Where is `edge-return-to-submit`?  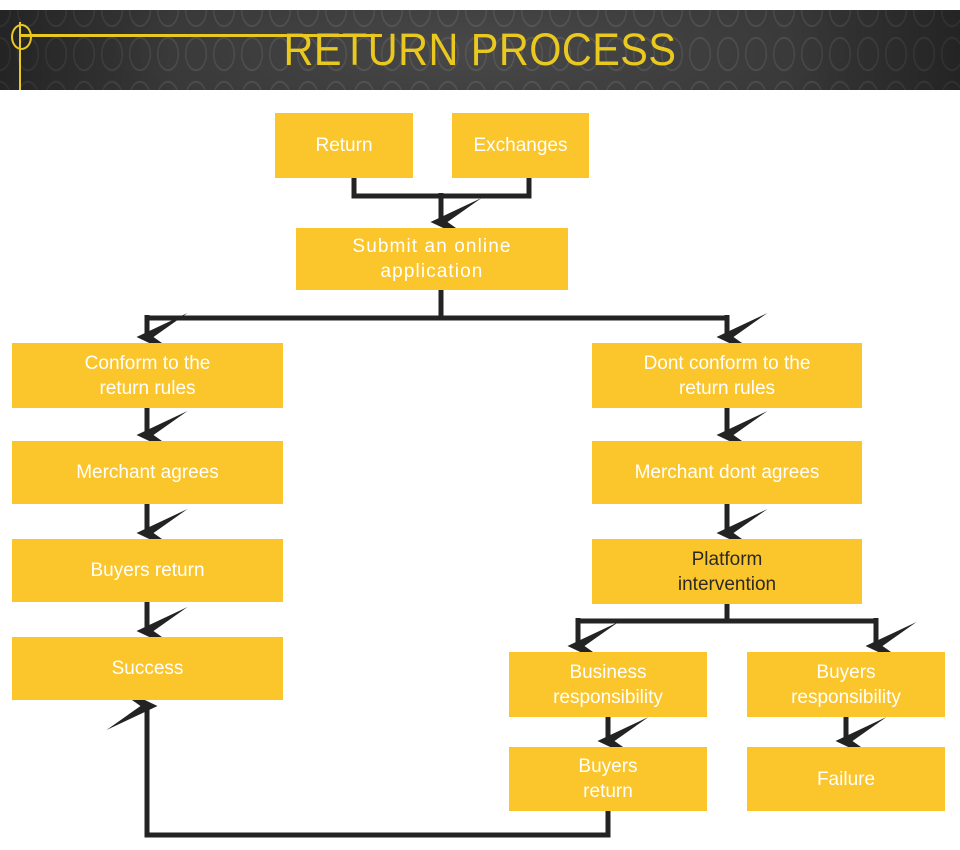
edge-return-to-submit is located at coordinates (396, 188).